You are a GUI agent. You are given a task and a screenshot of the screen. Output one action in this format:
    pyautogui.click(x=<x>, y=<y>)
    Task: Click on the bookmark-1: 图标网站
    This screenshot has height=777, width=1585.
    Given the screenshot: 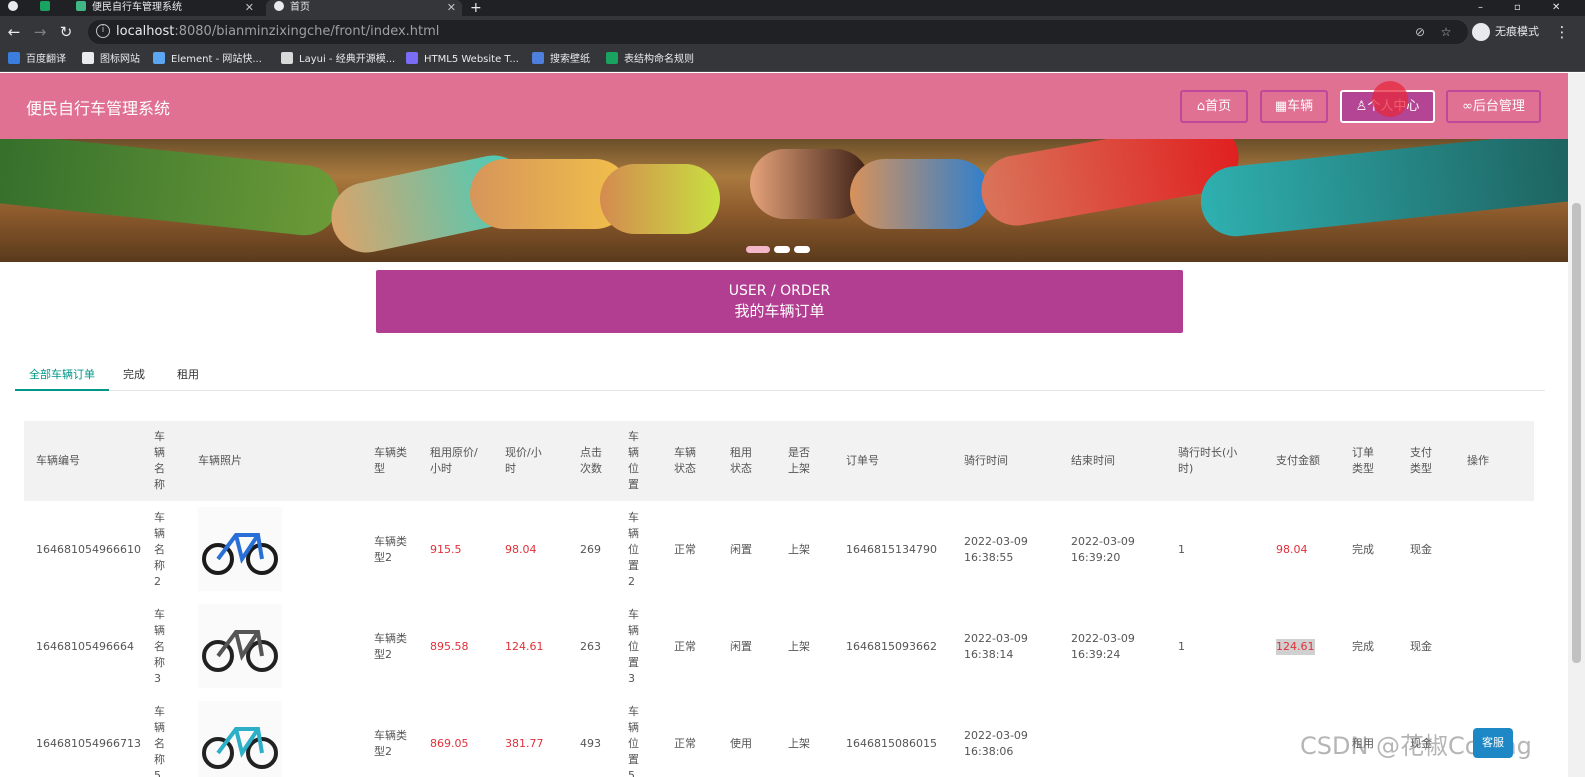 What is the action you would take?
    pyautogui.click(x=111, y=60)
    